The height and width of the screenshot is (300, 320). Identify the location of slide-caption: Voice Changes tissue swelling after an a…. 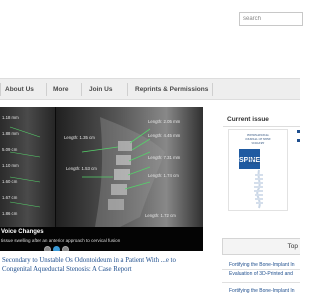
(101, 239).